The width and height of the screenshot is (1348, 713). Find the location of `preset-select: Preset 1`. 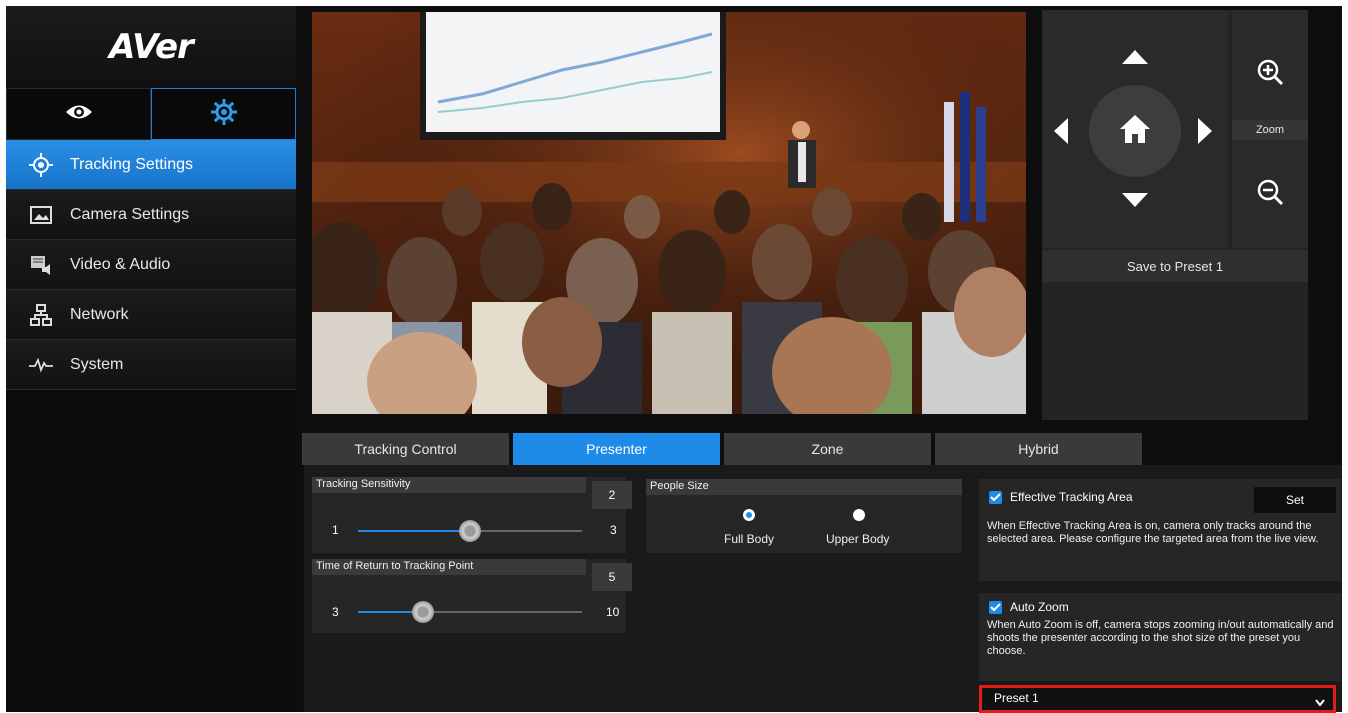

preset-select: Preset 1 is located at coordinates (1157, 699).